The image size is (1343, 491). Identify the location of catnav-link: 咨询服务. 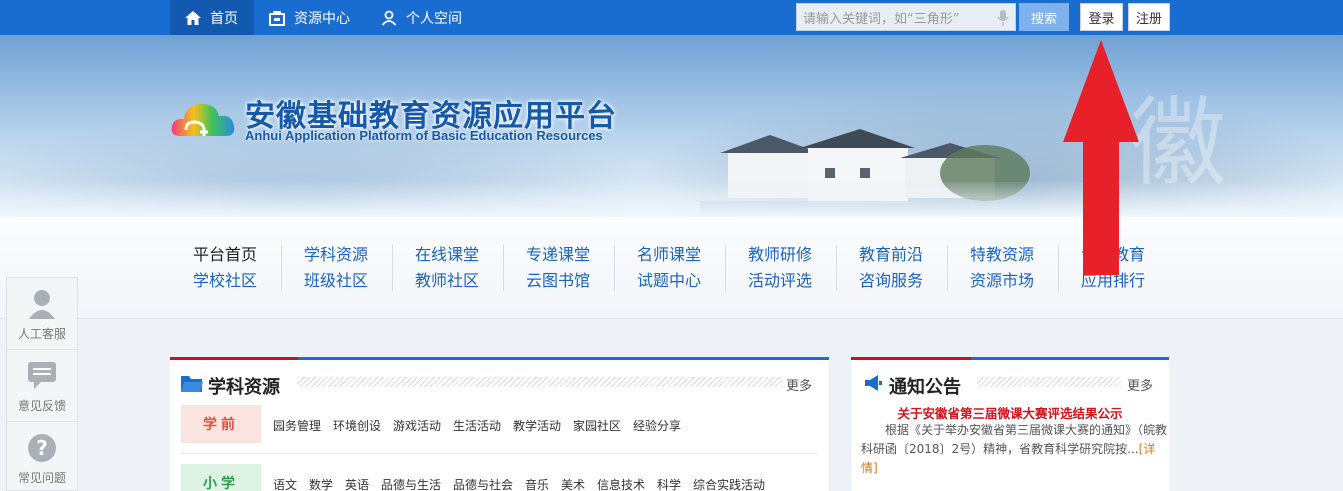
(891, 281).